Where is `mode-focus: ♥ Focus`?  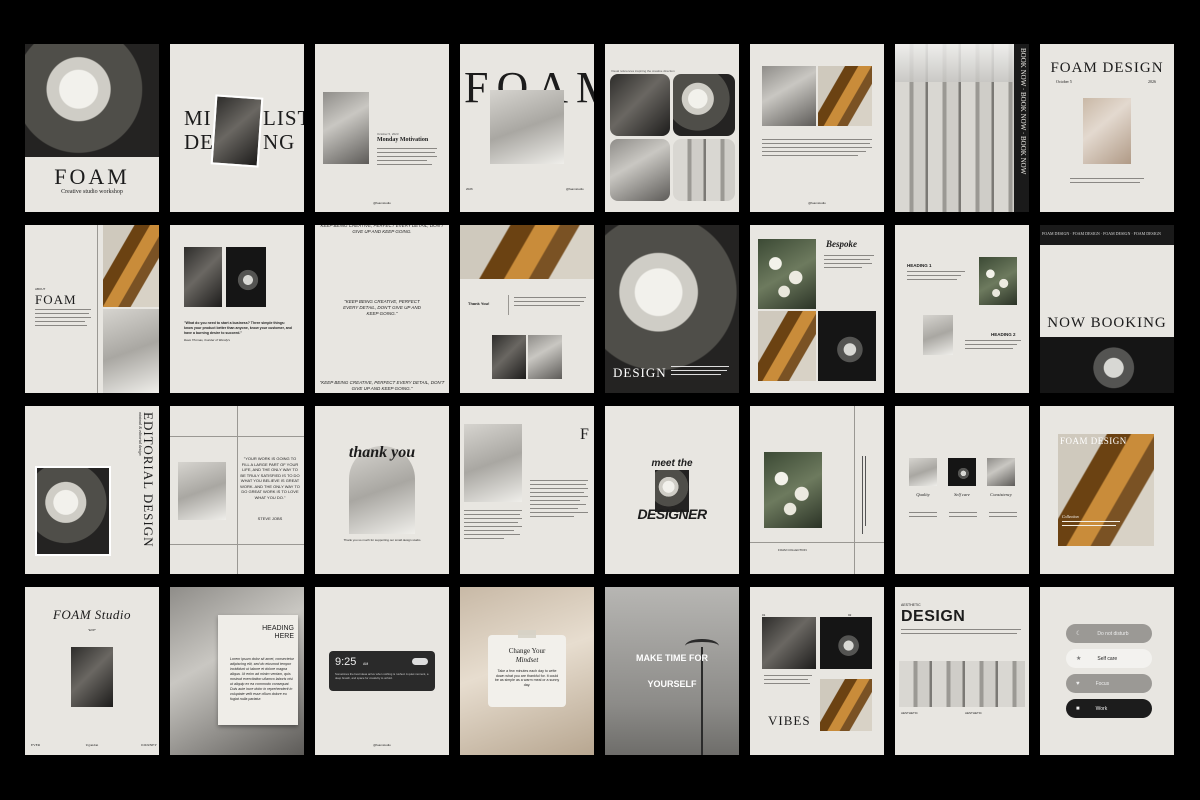 mode-focus: ♥ Focus is located at coordinates (1109, 683).